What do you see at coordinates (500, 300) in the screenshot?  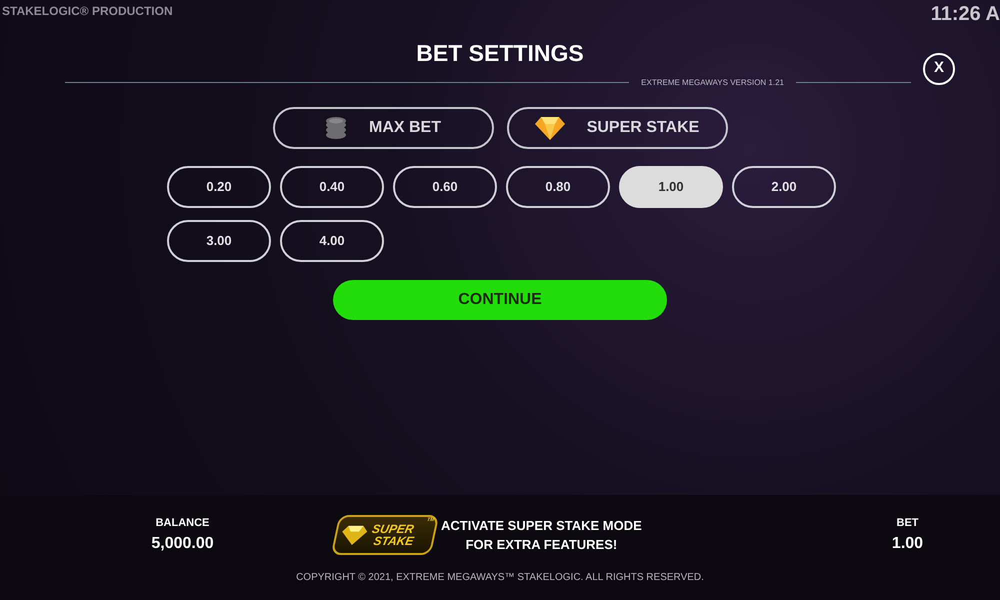 I see `continue-button: CONTINUE` at bounding box center [500, 300].